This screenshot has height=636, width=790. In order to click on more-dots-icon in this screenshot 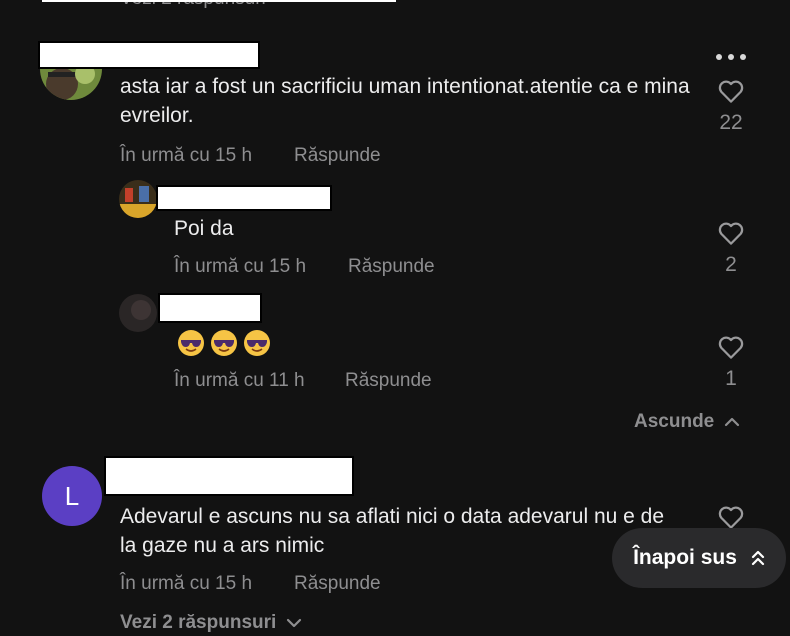, I will do `click(731, 56)`.